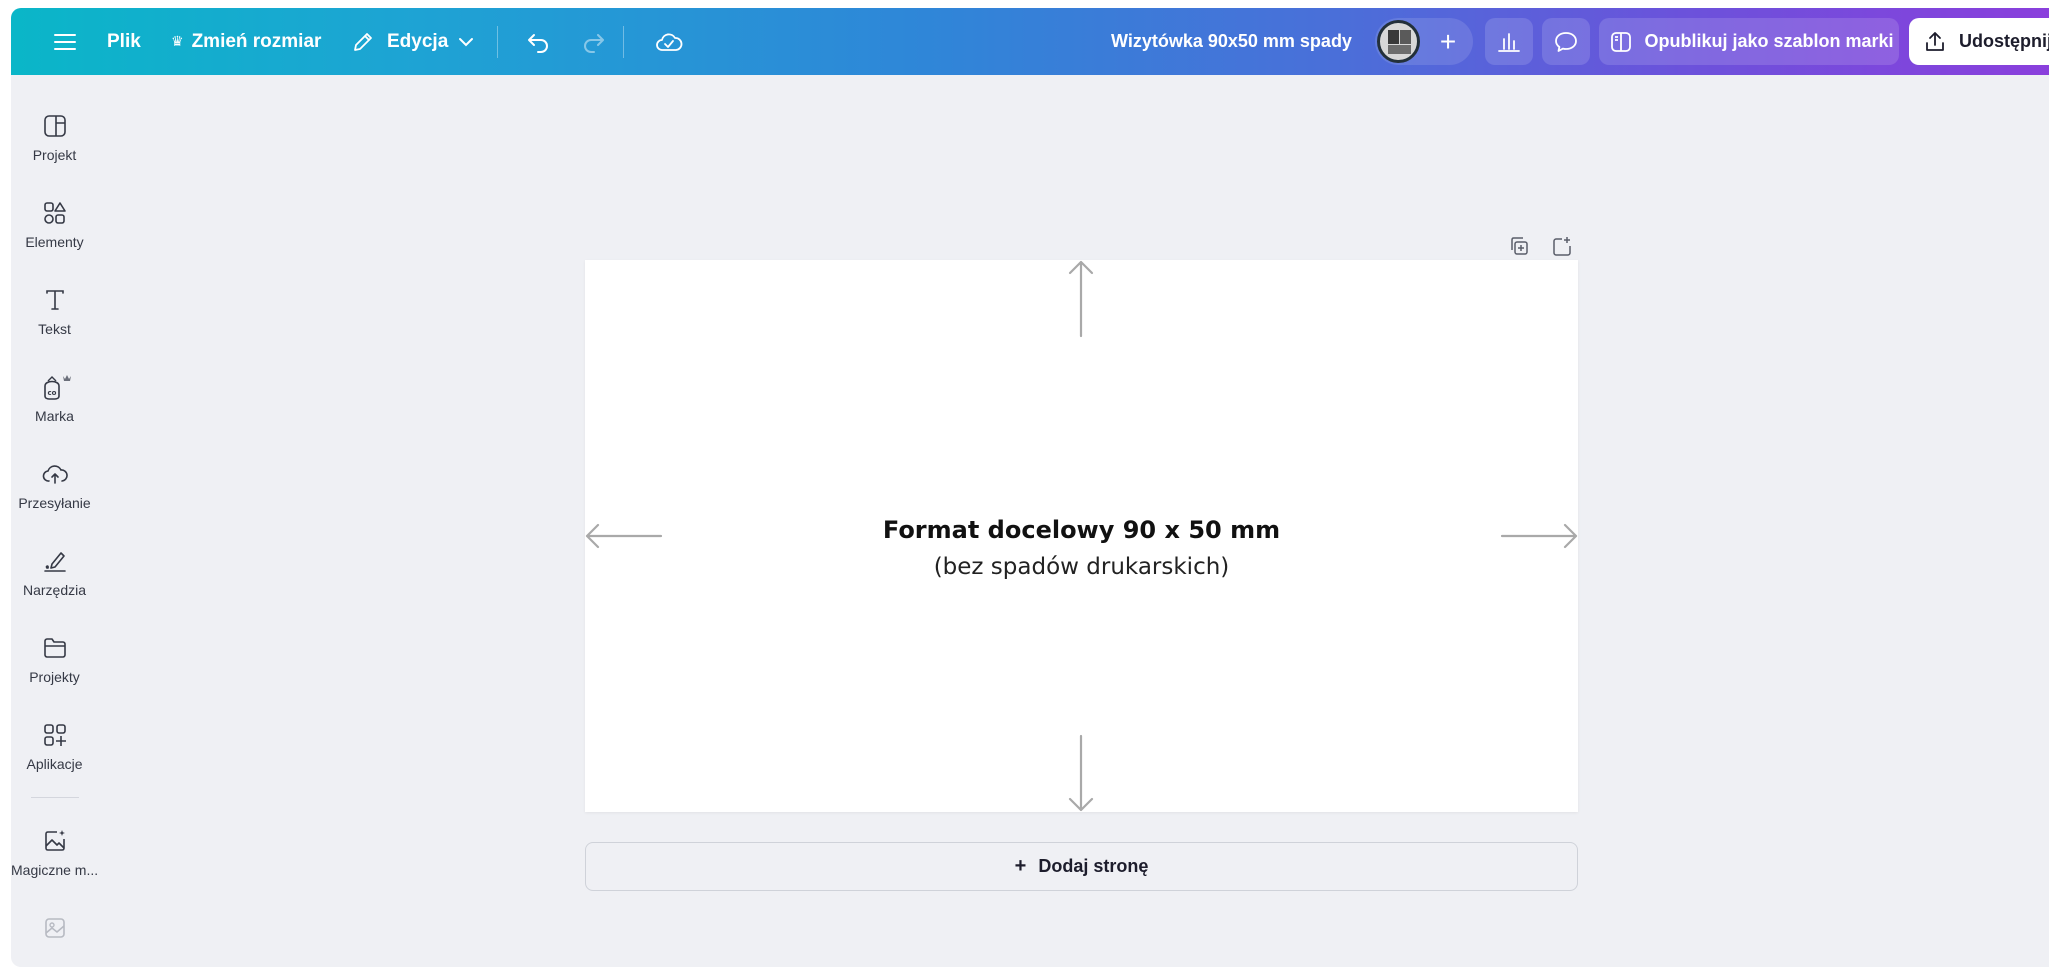  I want to click on document-title-text: Wizytówka 90x50 mm spady, so click(1231, 41).